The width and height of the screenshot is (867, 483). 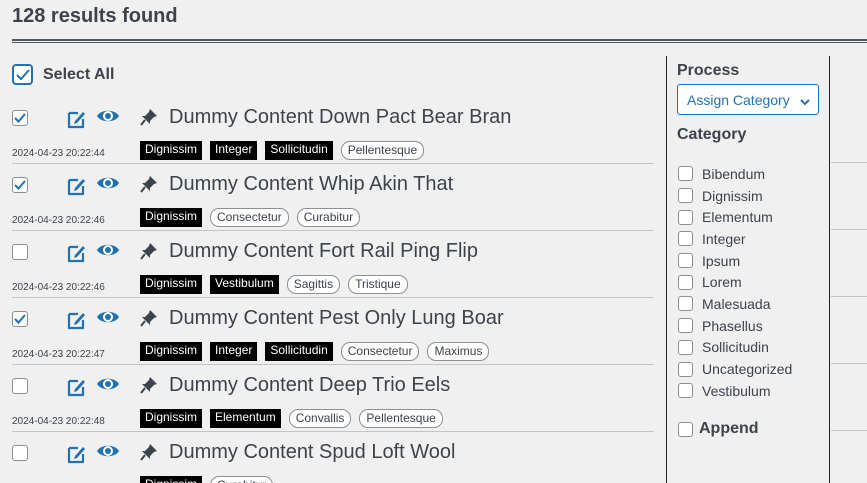 What do you see at coordinates (250, 217) in the screenshot?
I see `tag-list: Dignissim Consectetur Curabitur` at bounding box center [250, 217].